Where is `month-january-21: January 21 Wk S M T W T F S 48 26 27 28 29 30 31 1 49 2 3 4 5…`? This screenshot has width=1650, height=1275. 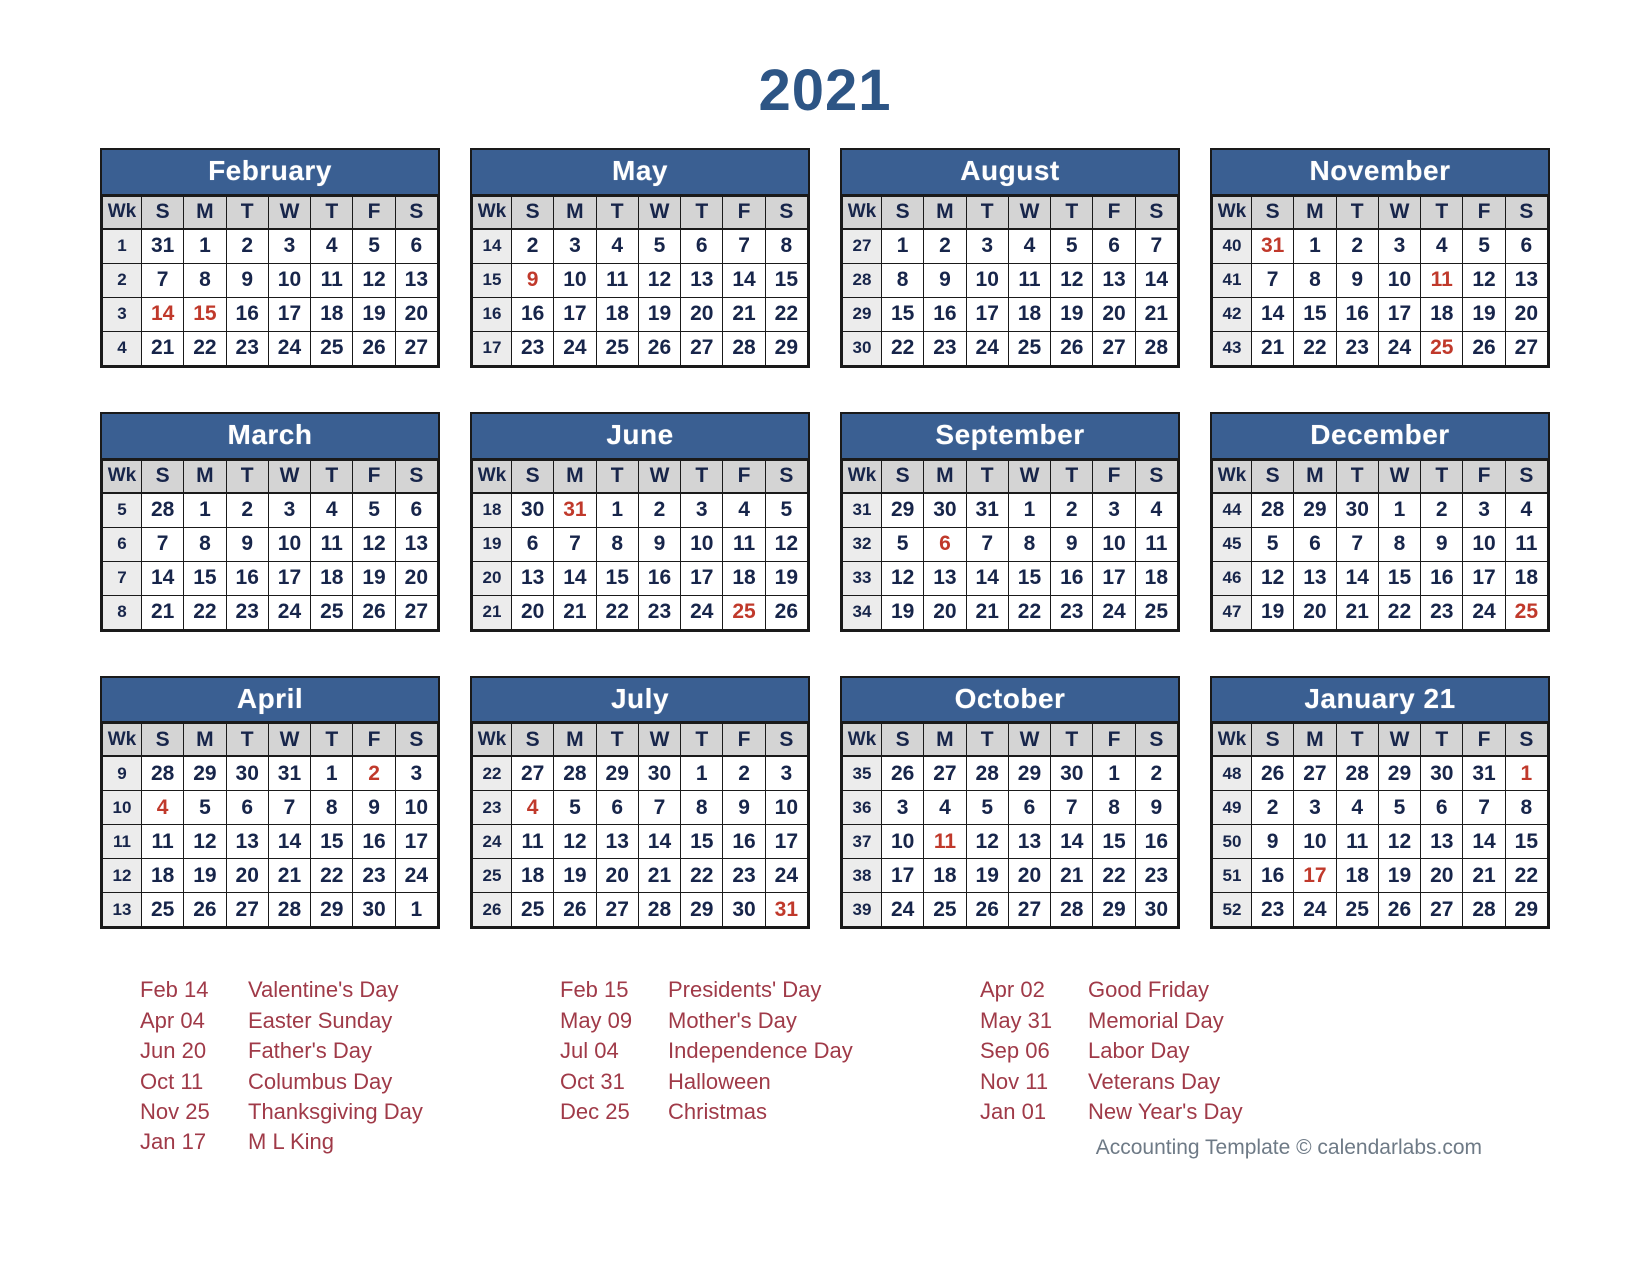
month-january-21: January 21 Wk S M T W T F S 48 26 27 28 29 30 31 1 49 2 3 4 5… is located at coordinates (1380, 802).